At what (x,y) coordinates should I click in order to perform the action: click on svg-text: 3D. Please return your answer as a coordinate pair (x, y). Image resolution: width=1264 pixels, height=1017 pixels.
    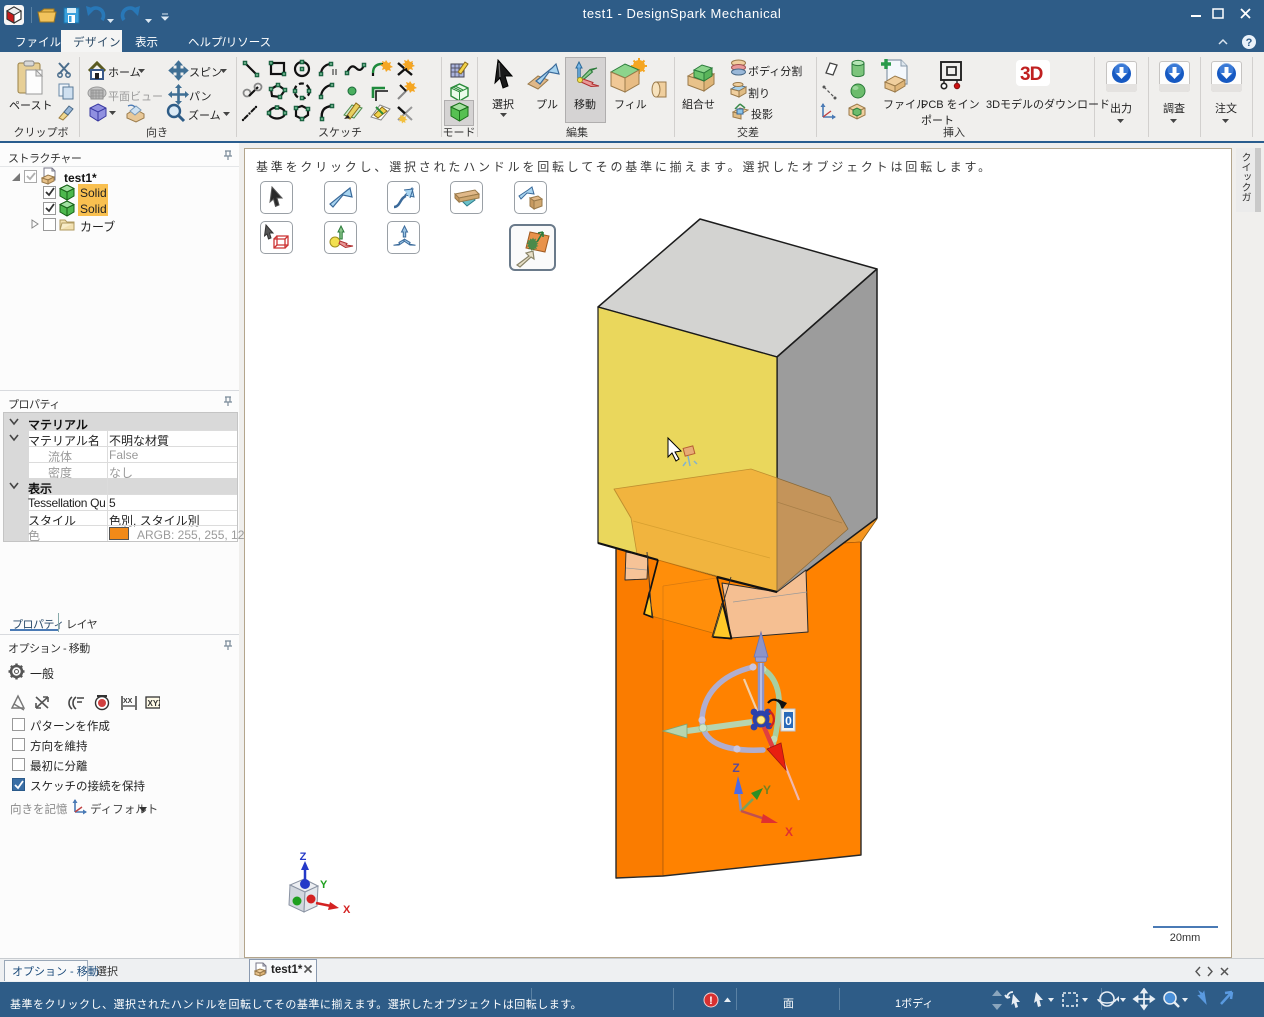
    Looking at the image, I should click on (1031, 74).